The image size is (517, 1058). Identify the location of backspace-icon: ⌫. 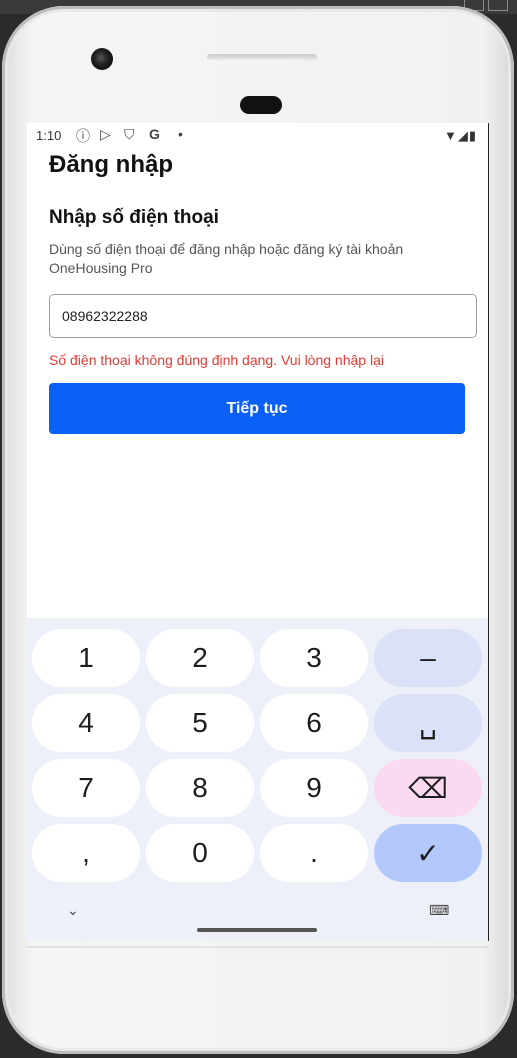
(428, 788).